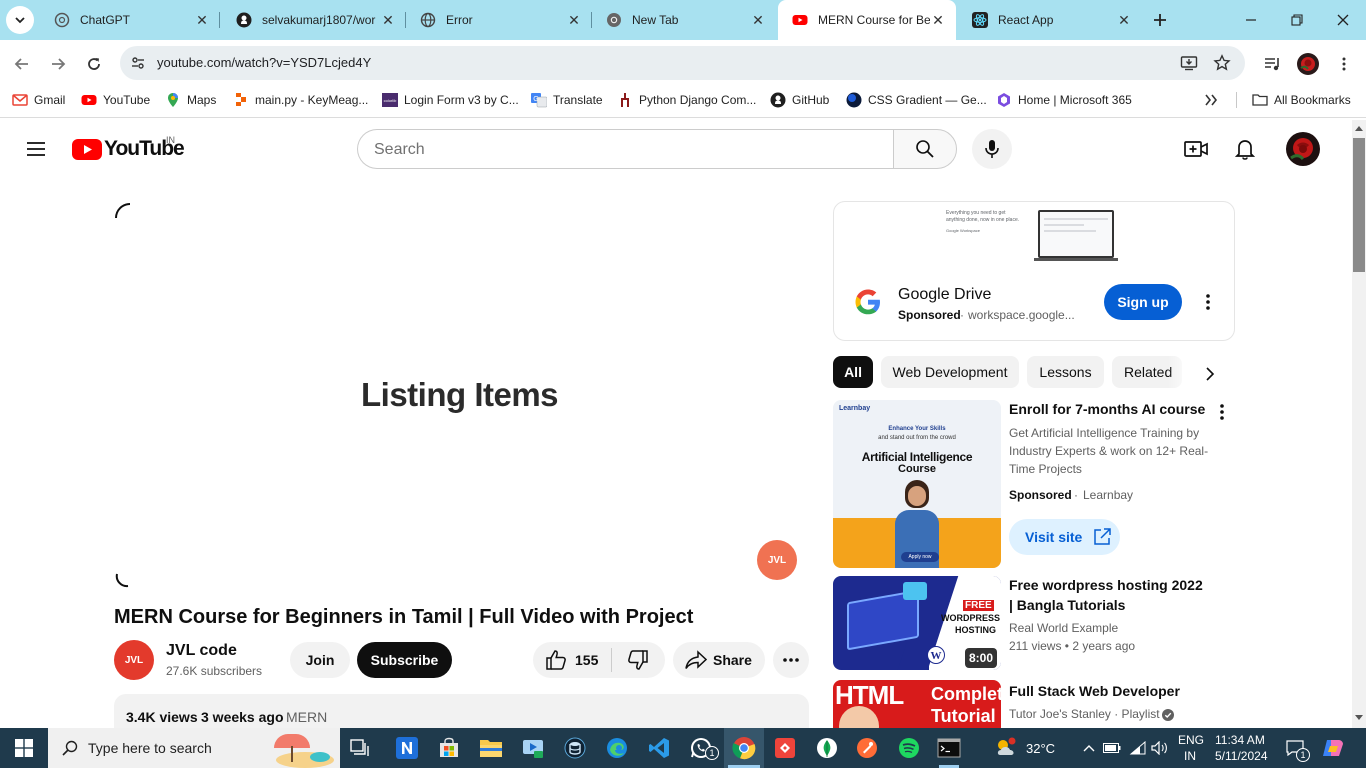 Image resolution: width=1366 pixels, height=768 pixels. I want to click on site-info-icon, so click(138, 63).